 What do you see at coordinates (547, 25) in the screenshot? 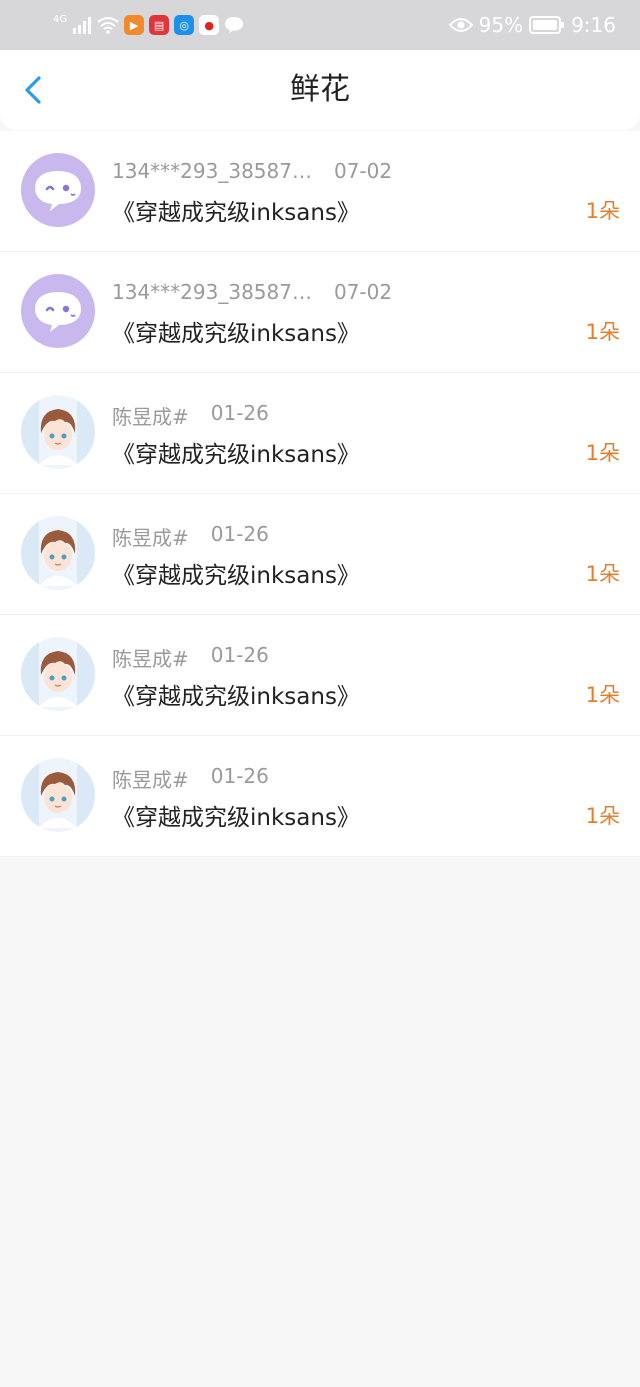
I see `battery-icon` at bounding box center [547, 25].